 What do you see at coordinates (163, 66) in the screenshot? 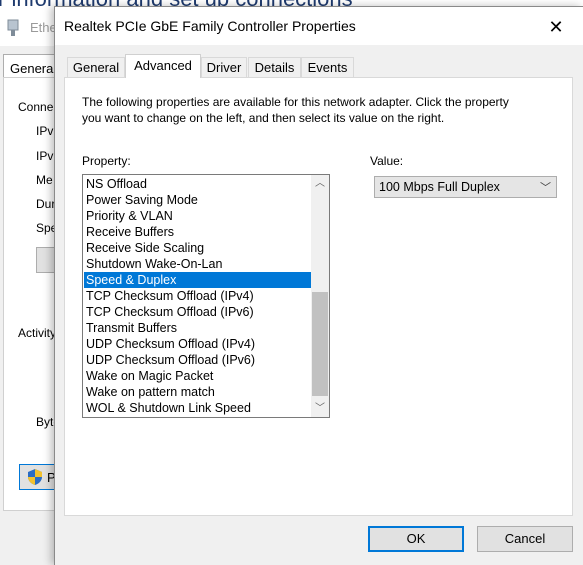
I see `tab-advanced: Advanced` at bounding box center [163, 66].